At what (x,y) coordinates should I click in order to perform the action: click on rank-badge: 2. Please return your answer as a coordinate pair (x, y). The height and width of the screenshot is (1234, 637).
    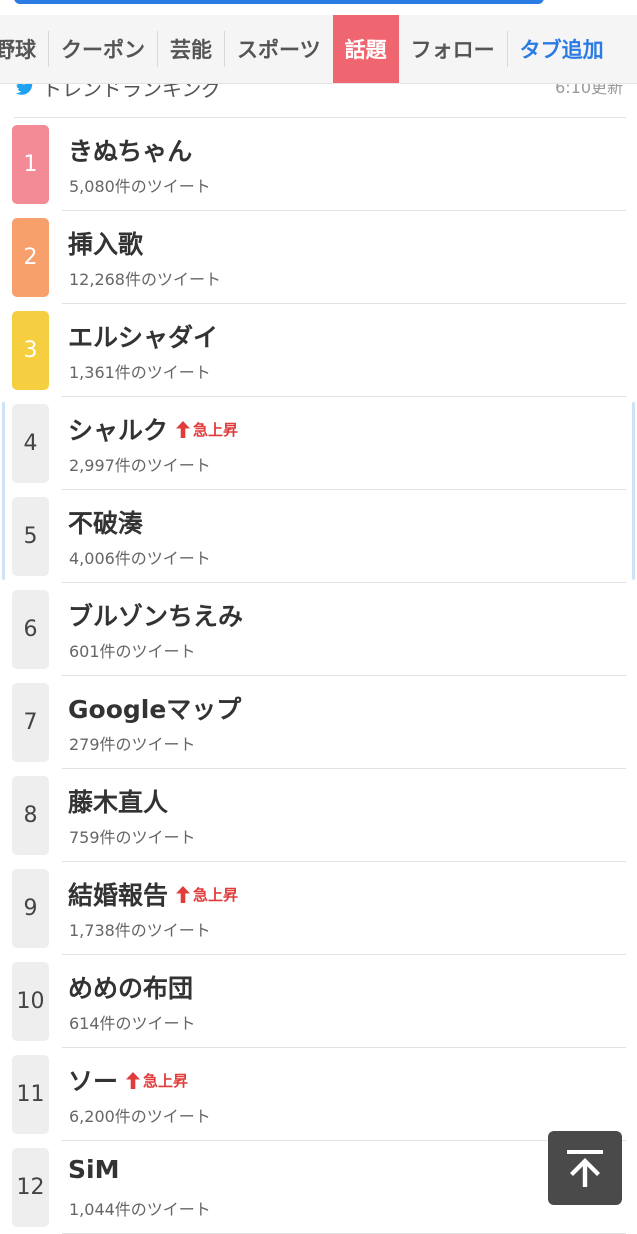
    Looking at the image, I should click on (30, 257).